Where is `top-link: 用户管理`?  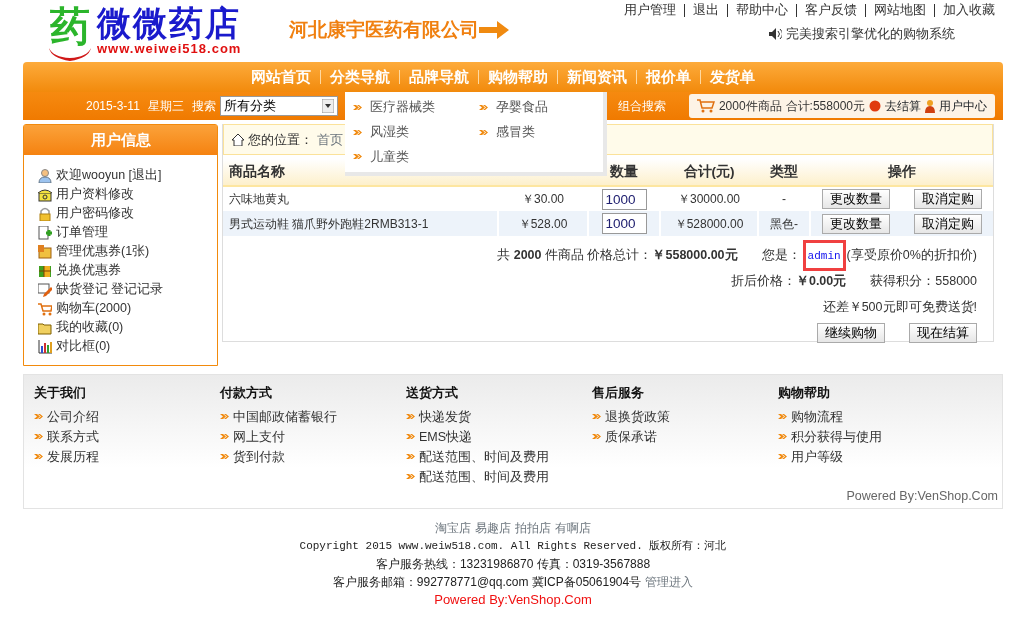
top-link: 用户管理 is located at coordinates (650, 10).